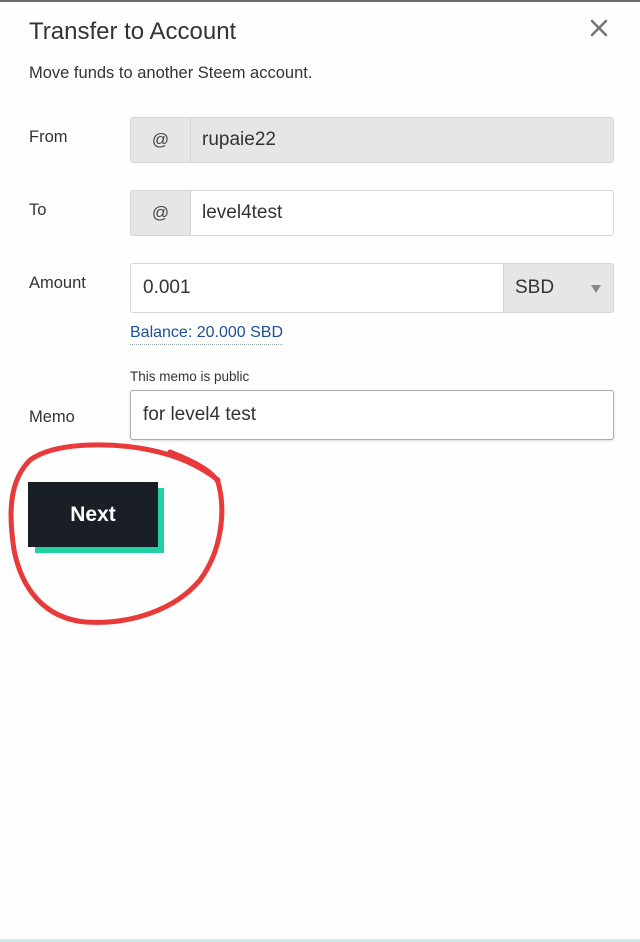 The height and width of the screenshot is (942, 640). What do you see at coordinates (596, 289) in the screenshot?
I see `chevron-down-icon` at bounding box center [596, 289].